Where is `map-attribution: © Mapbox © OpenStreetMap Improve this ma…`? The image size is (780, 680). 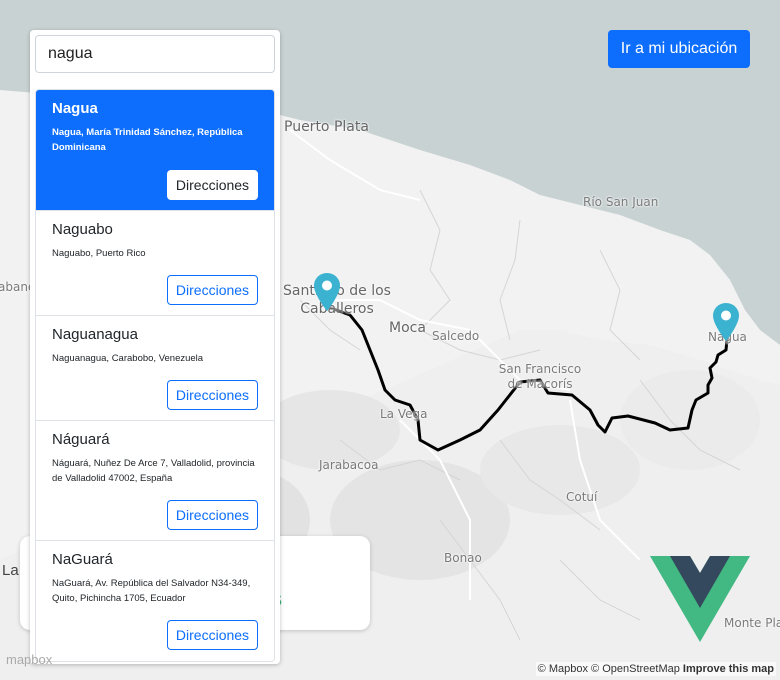 map-attribution: © Mapbox © OpenStreetMap Improve this ma… is located at coordinates (655, 669).